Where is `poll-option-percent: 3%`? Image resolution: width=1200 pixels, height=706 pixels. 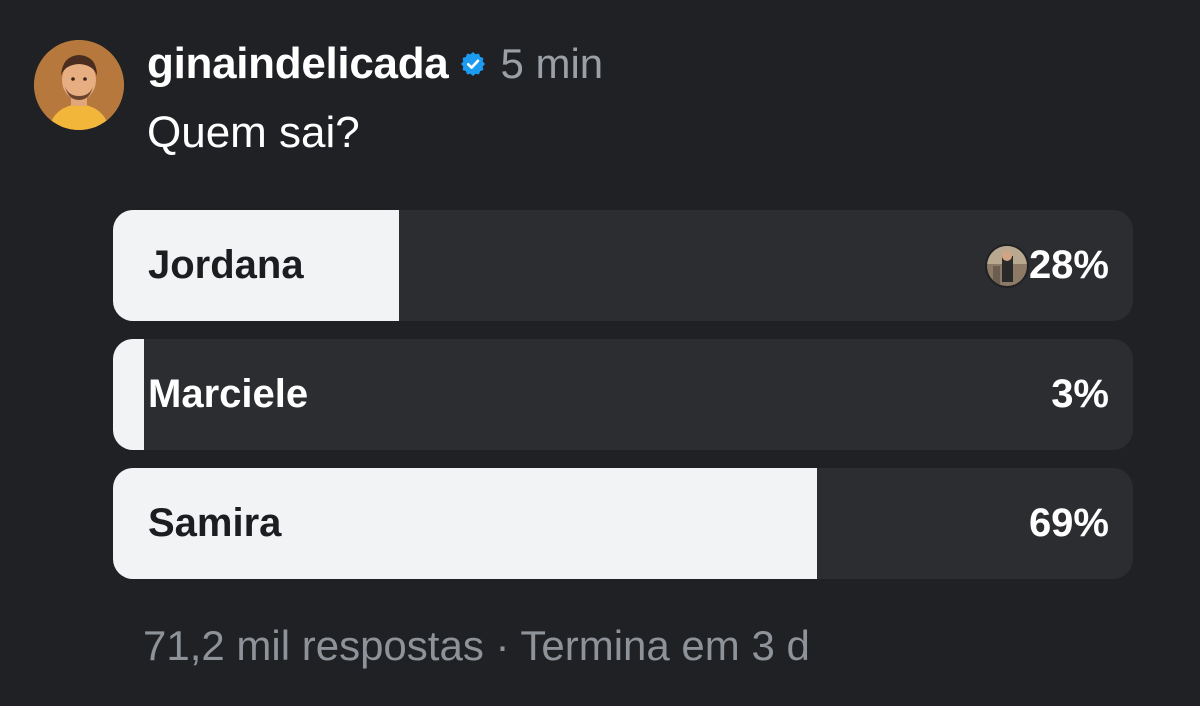 poll-option-percent: 3% is located at coordinates (1080, 394).